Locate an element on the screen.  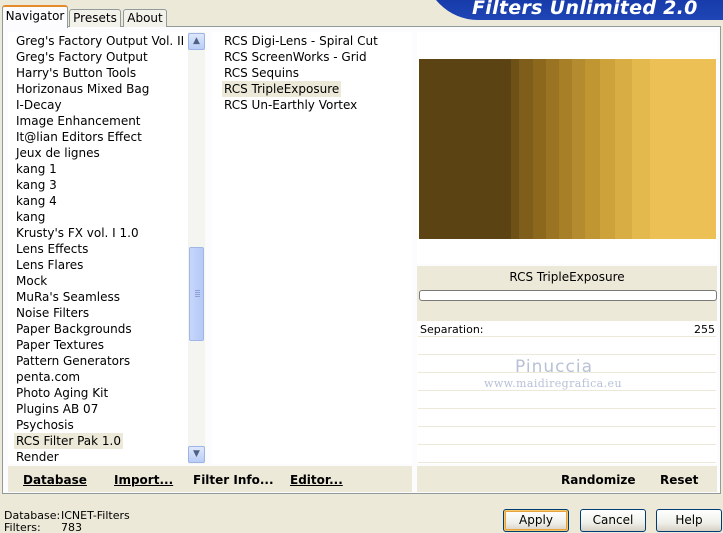
filter-item: RCS TripleExposure is located at coordinates (282, 89).